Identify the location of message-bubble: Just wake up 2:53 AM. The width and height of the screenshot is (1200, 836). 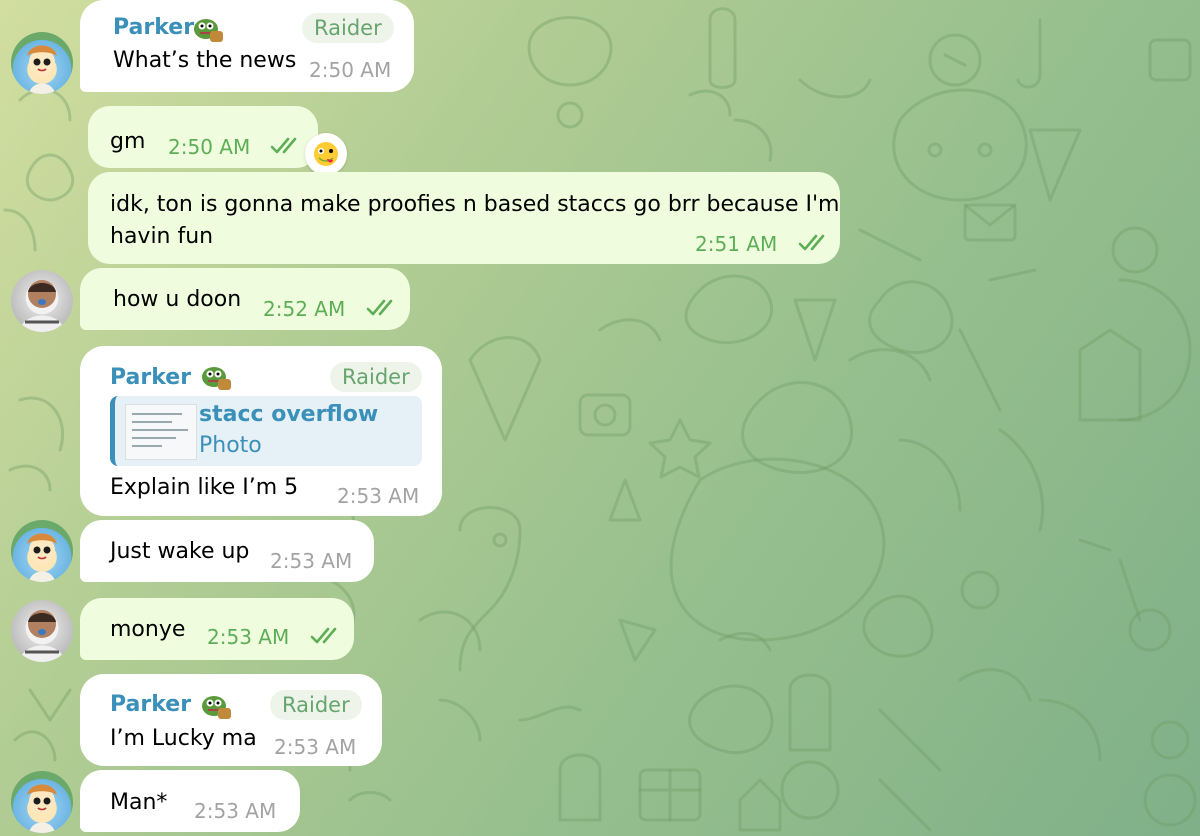
(227, 551).